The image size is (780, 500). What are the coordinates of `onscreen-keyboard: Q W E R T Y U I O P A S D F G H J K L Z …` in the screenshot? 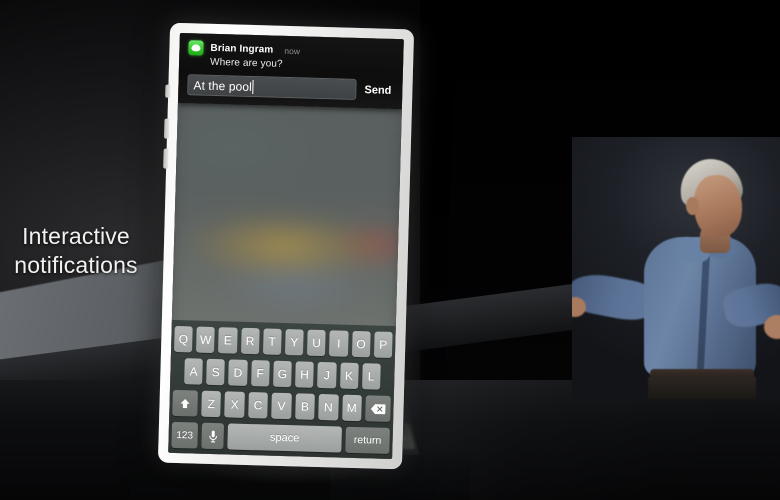 It's located at (282, 389).